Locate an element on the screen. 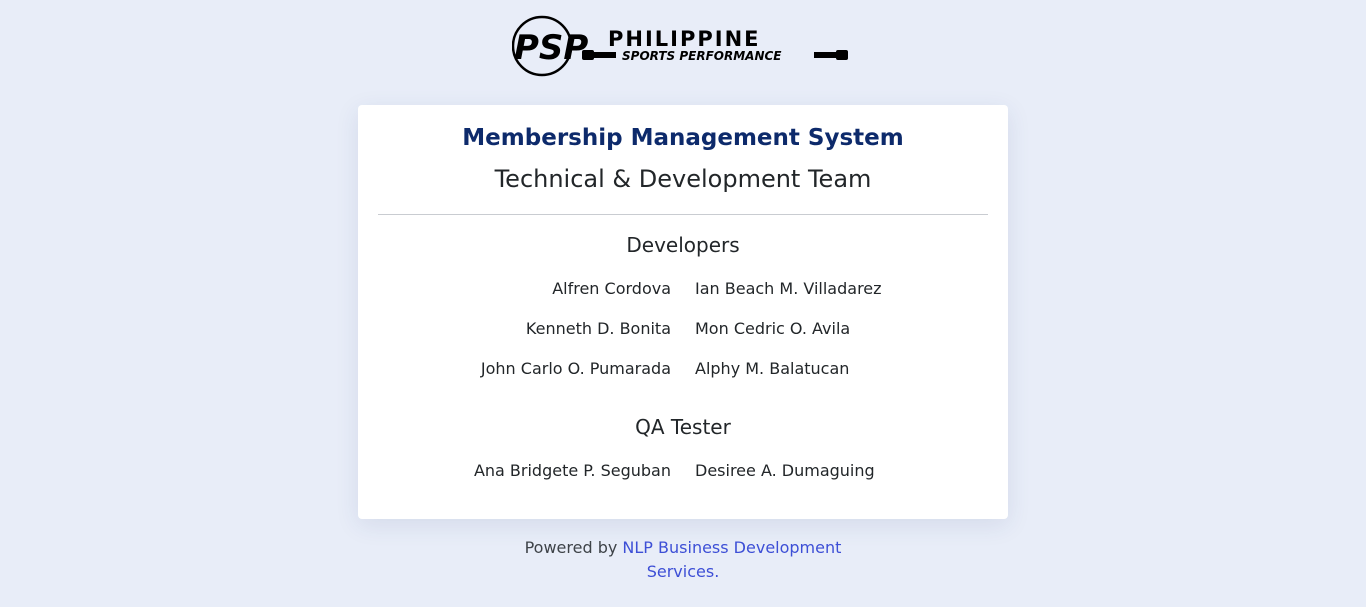 The image size is (1366, 607). developer-row: Alfren Cordova Ian Beach M. Villadarez is located at coordinates (683, 290).